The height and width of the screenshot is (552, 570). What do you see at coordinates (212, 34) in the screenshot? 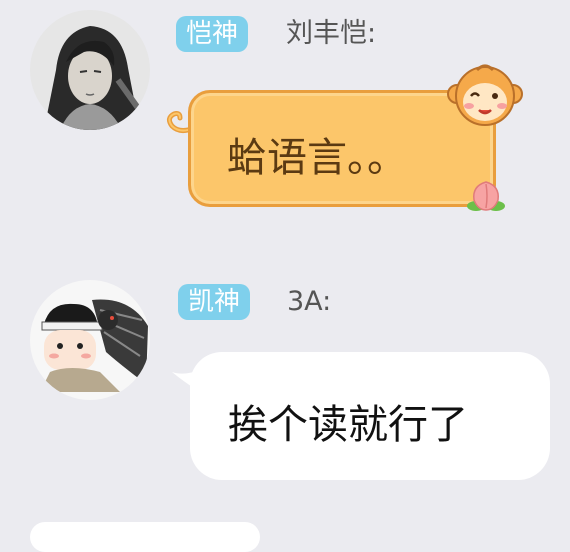
I see `user-title-badge: 恺神` at bounding box center [212, 34].